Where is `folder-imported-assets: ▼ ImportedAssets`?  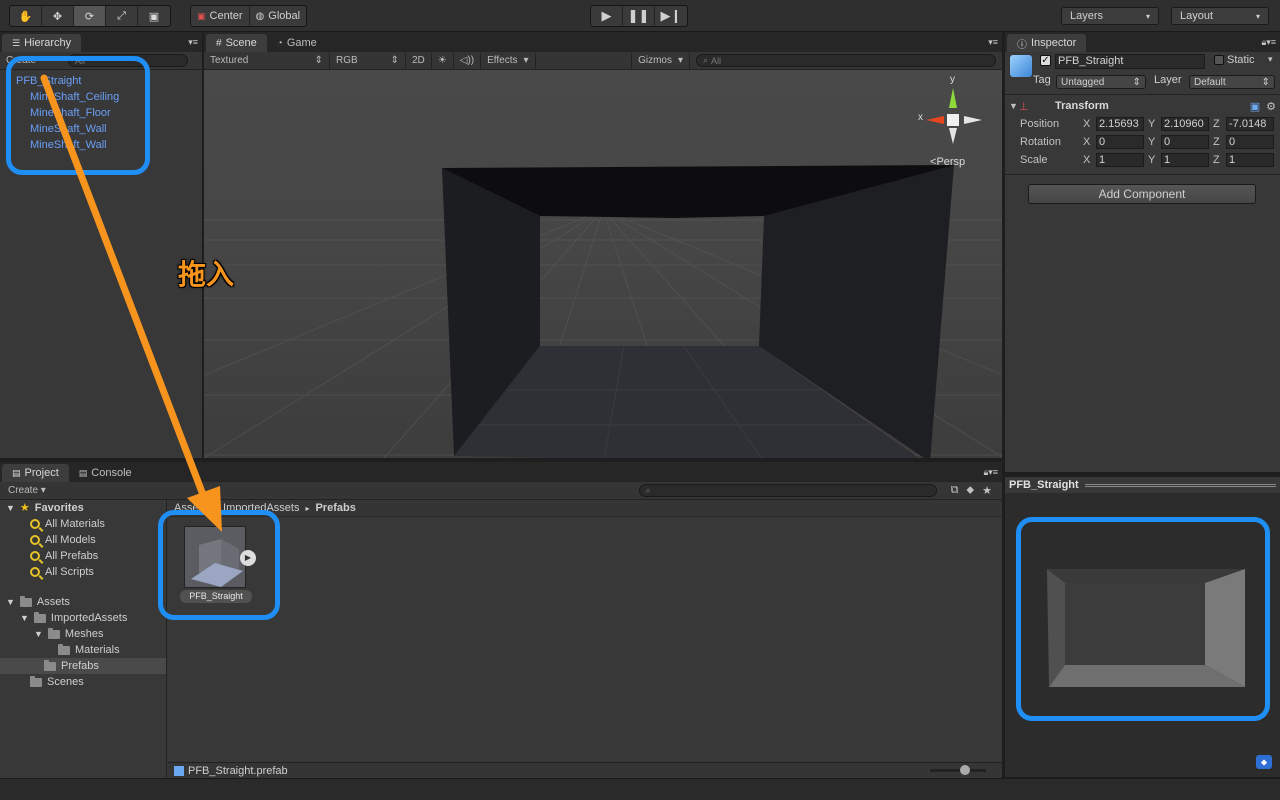 folder-imported-assets: ▼ ImportedAssets is located at coordinates (83, 618).